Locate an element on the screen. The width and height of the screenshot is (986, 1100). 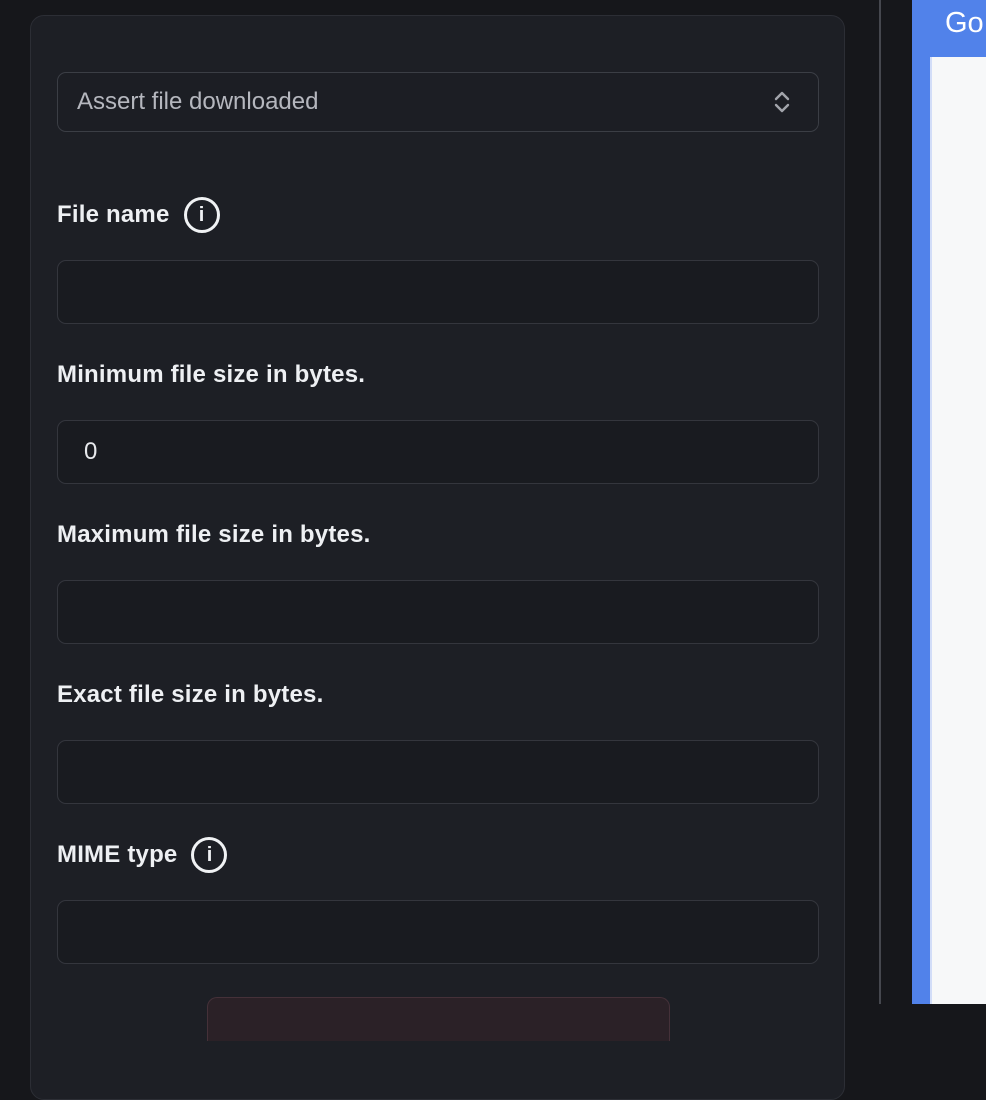
pane-divider is located at coordinates (880, 502).